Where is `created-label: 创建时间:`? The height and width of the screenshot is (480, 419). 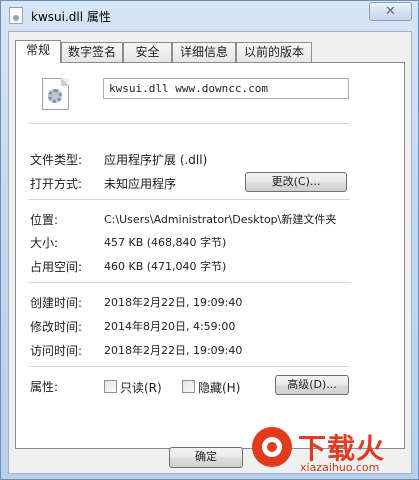 created-label: 创建时间: is located at coordinates (56, 303).